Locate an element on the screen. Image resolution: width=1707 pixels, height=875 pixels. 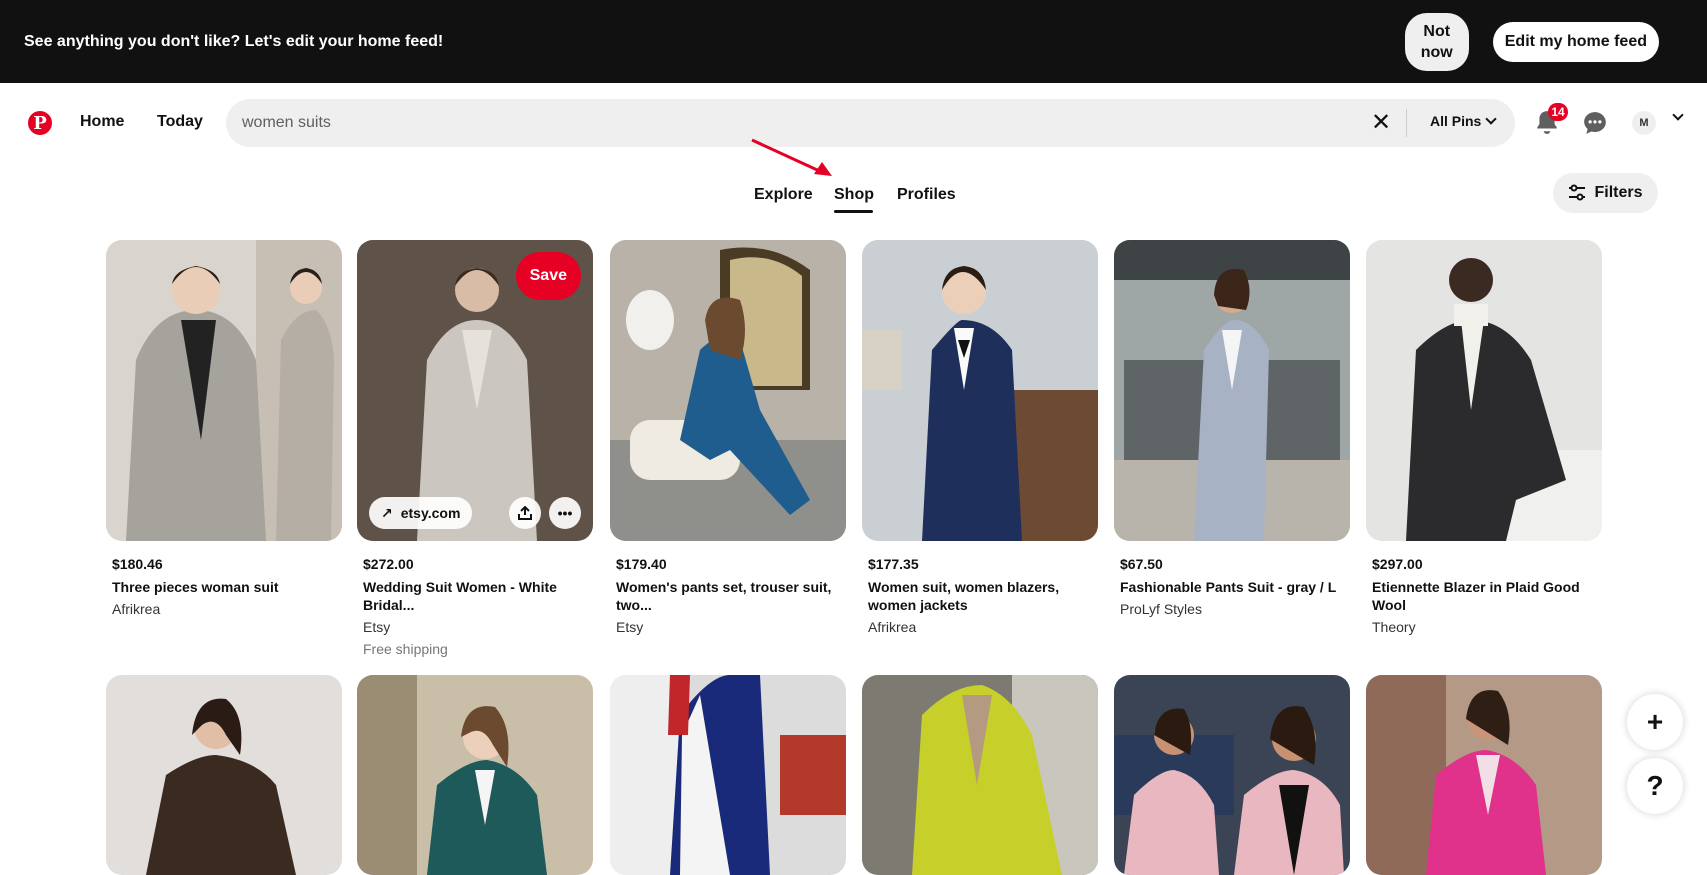
pin-price: $177.35 is located at coordinates (893, 564).